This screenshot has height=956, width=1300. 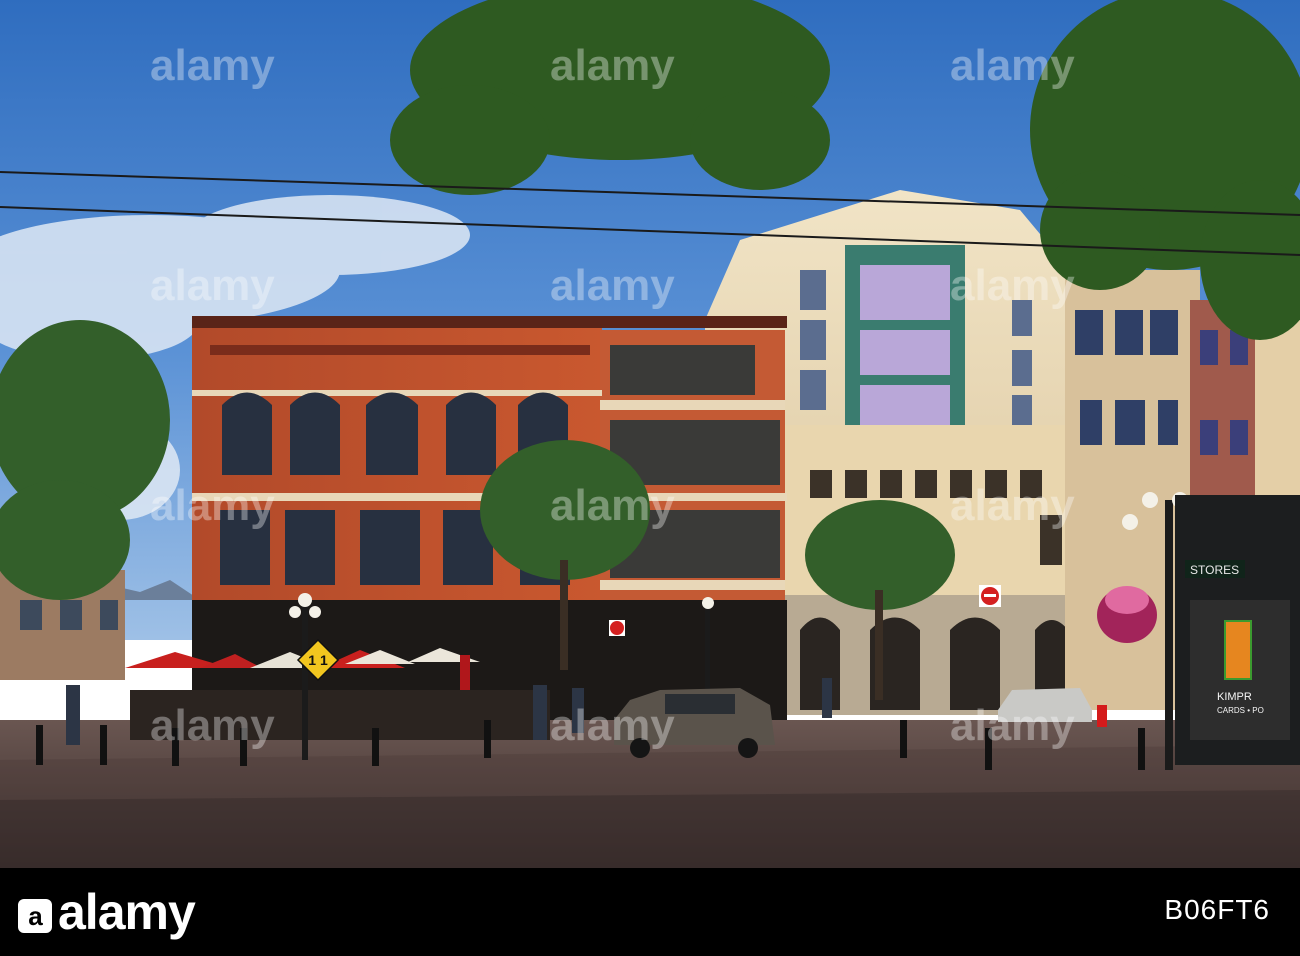 What do you see at coordinates (650, 829) in the screenshot?
I see `road-shadow-bands` at bounding box center [650, 829].